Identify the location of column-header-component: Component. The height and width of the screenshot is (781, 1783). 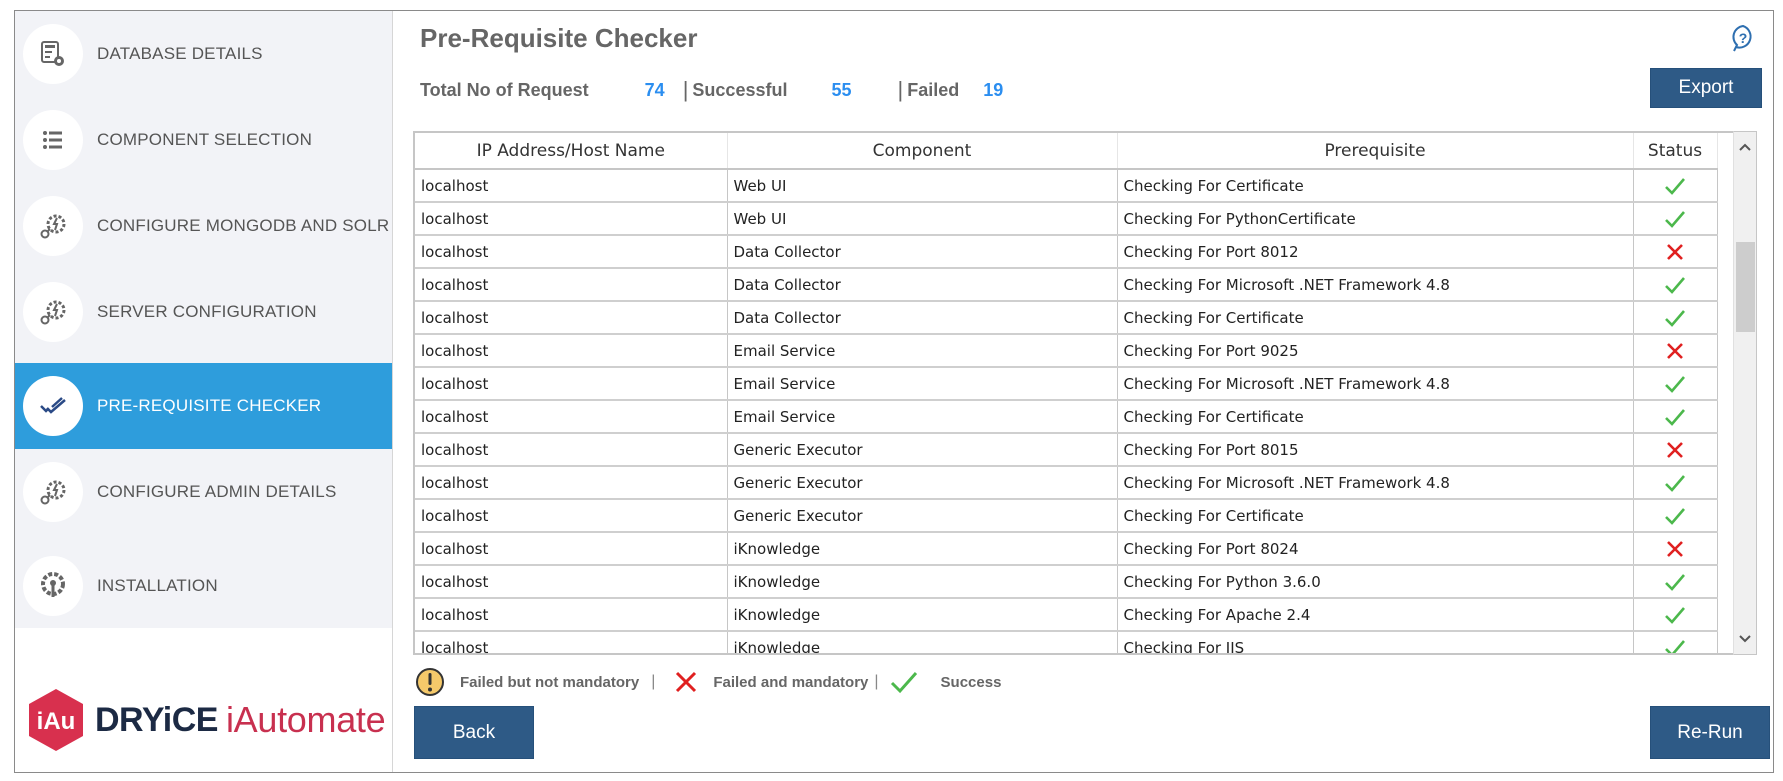
(922, 151).